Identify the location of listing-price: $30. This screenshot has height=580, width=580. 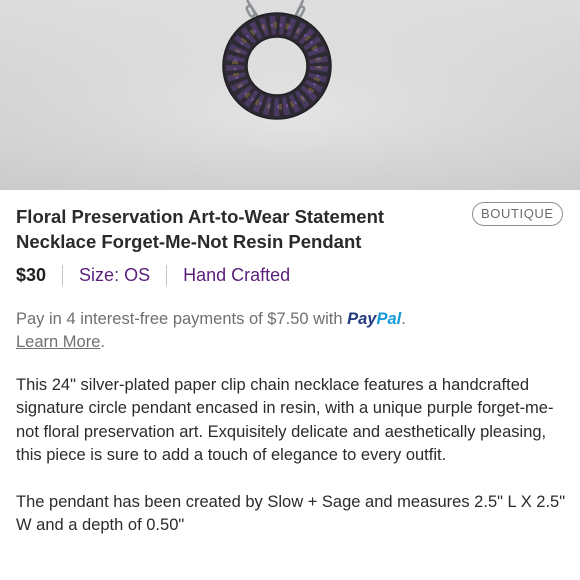
(31, 274).